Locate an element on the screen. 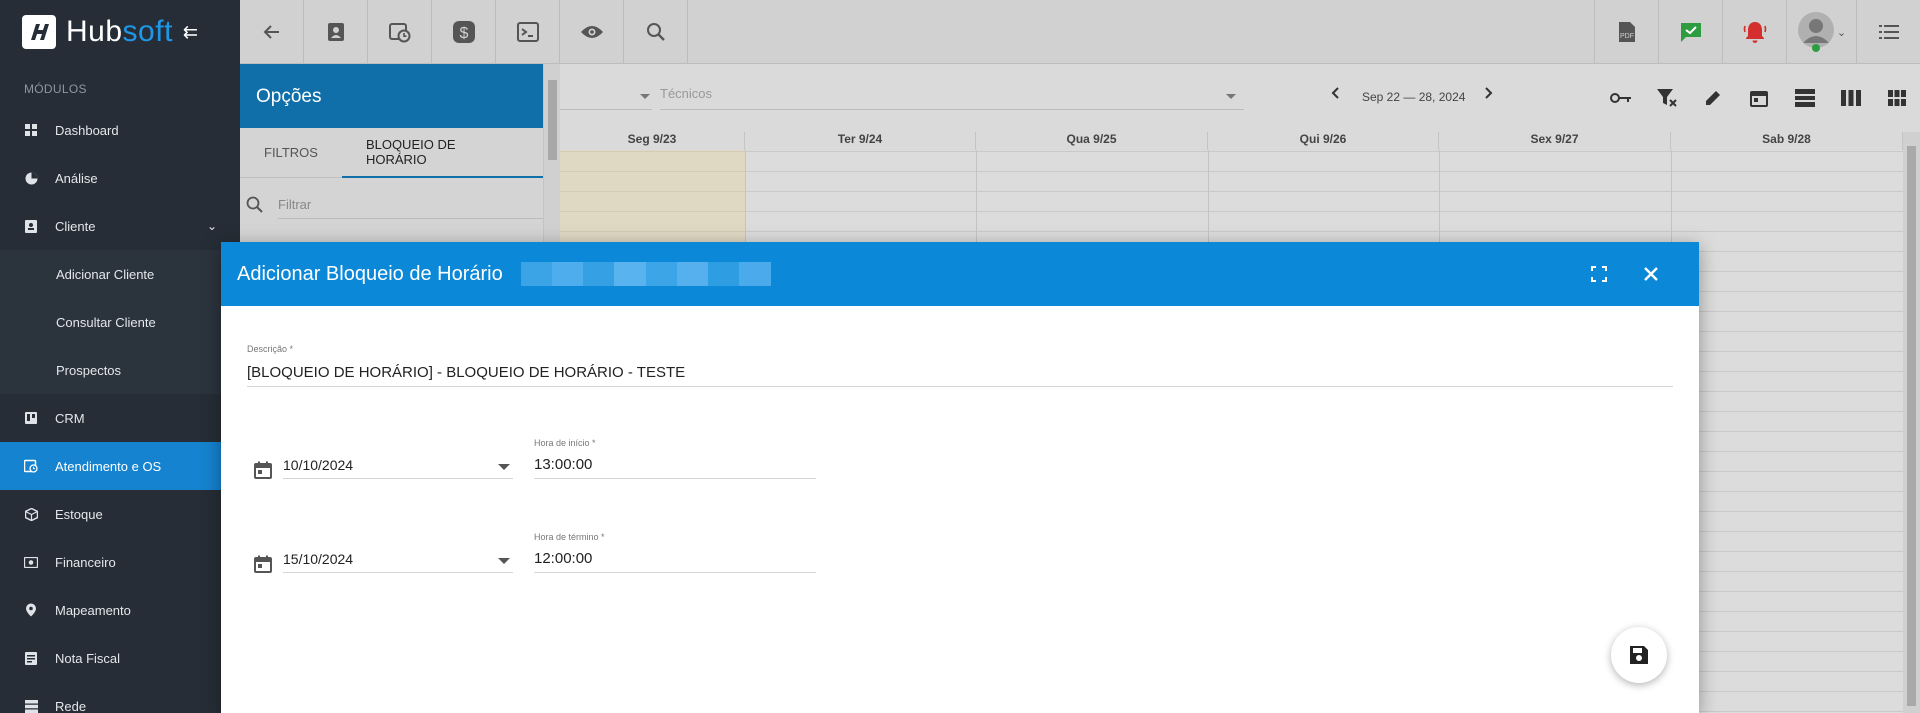 The width and height of the screenshot is (1920, 713). day-view-button is located at coordinates (1759, 98).